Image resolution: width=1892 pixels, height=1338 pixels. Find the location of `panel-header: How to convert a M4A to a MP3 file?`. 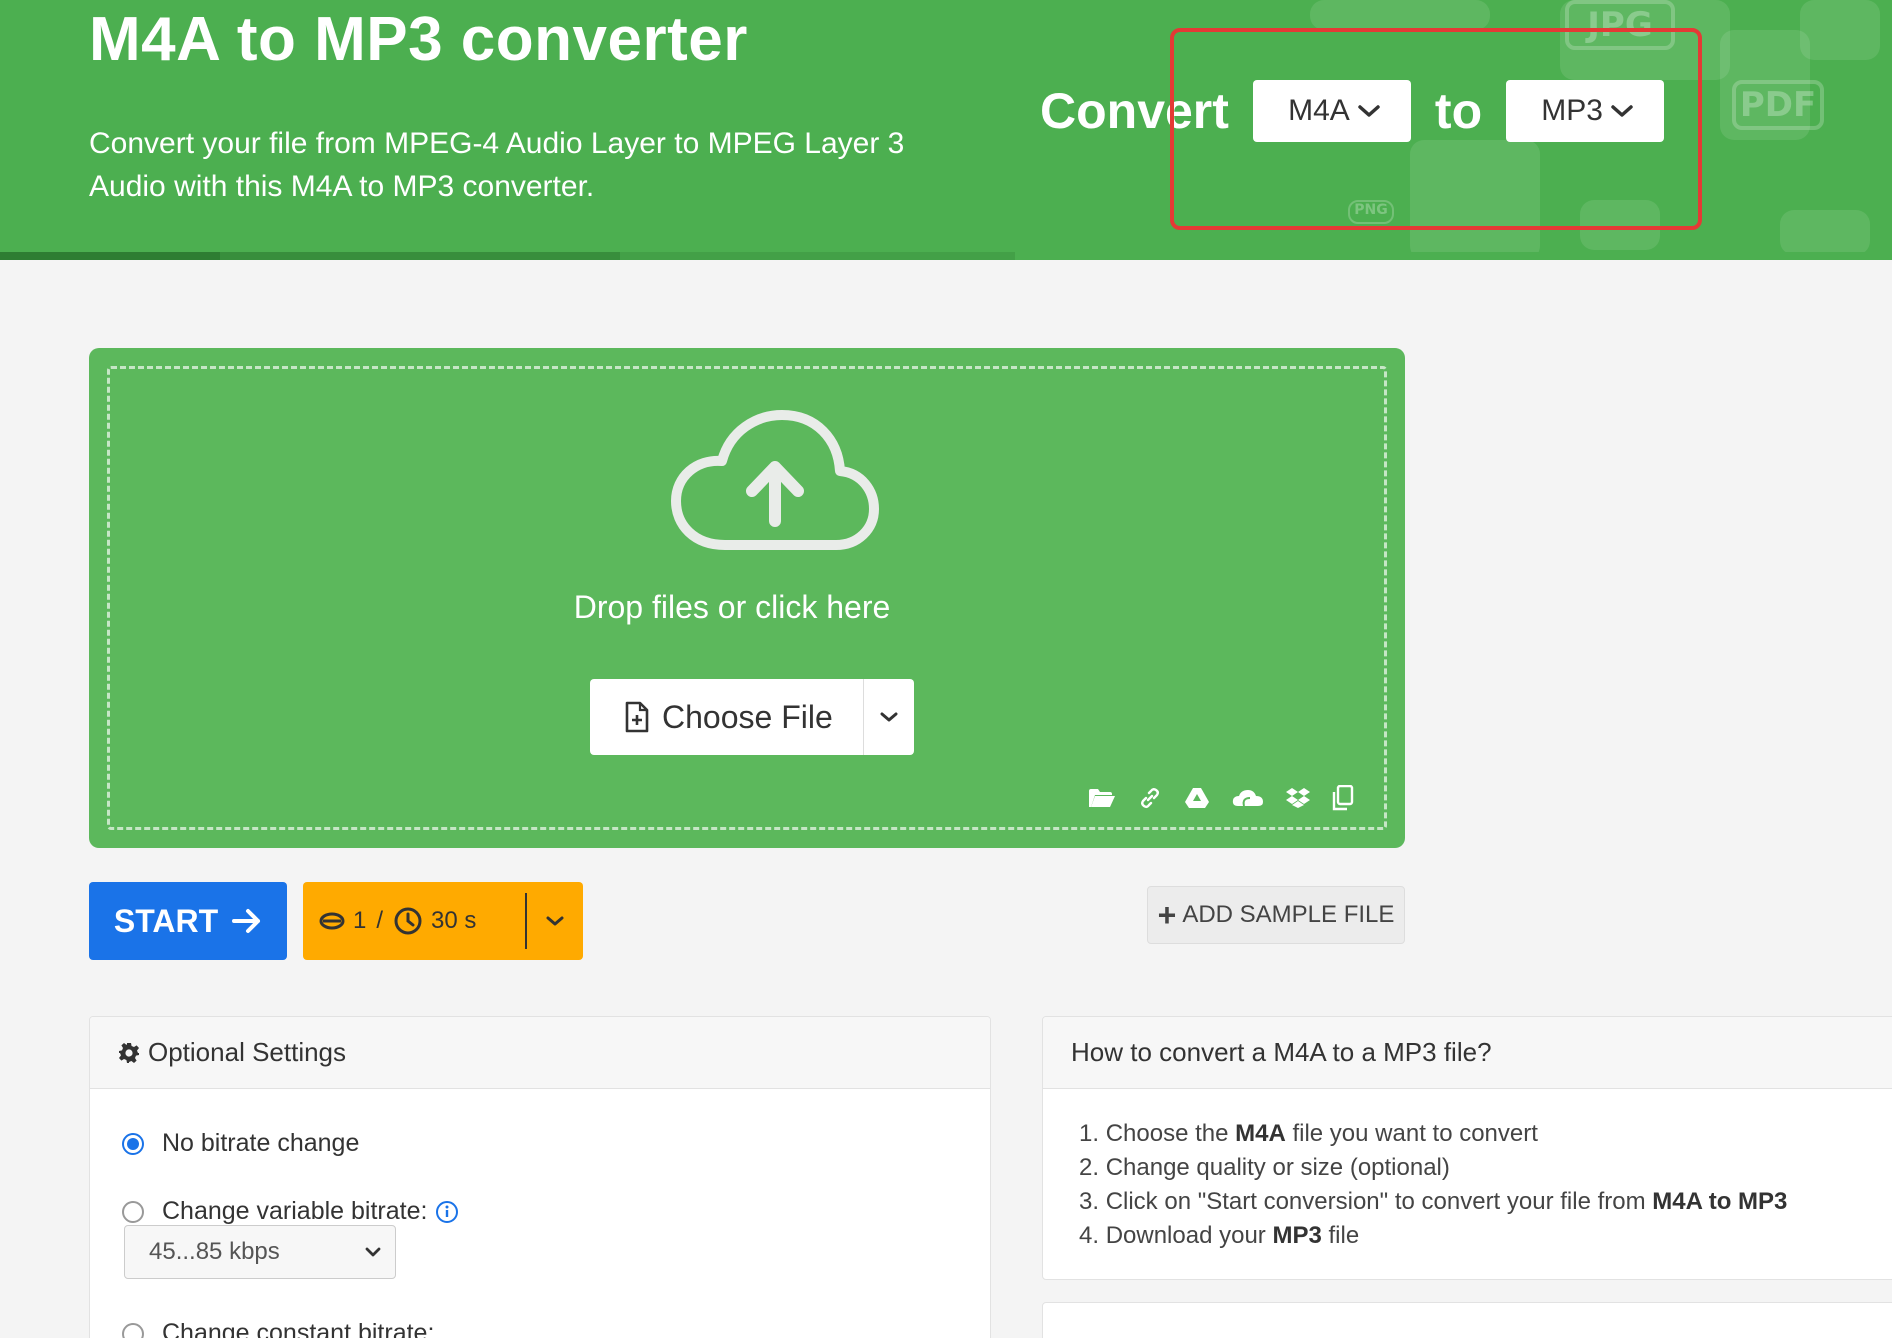

panel-header: How to convert a M4A to a MP3 file? is located at coordinates (1467, 1053).